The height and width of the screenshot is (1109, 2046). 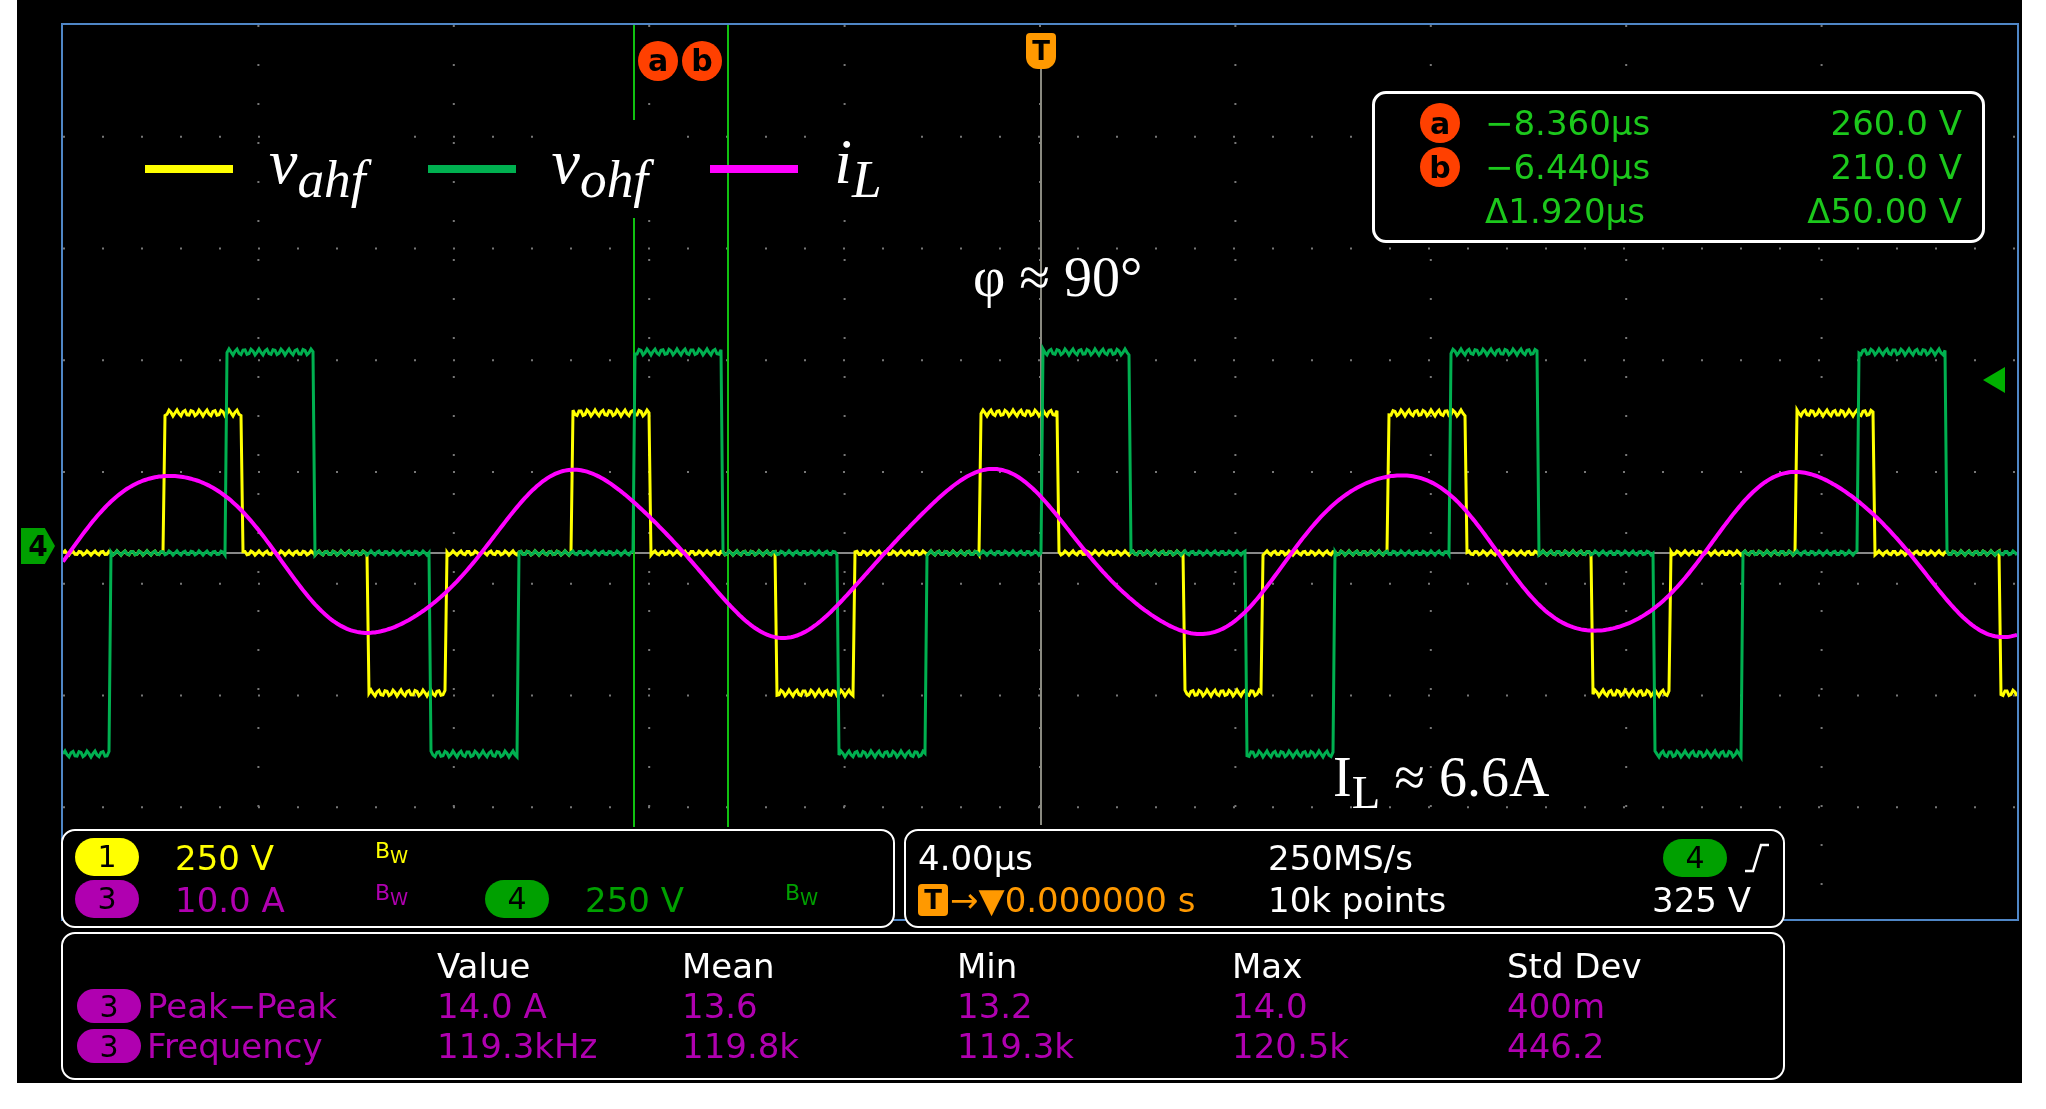 What do you see at coordinates (1041, 51) in the screenshot?
I see `trigger-marker: T` at bounding box center [1041, 51].